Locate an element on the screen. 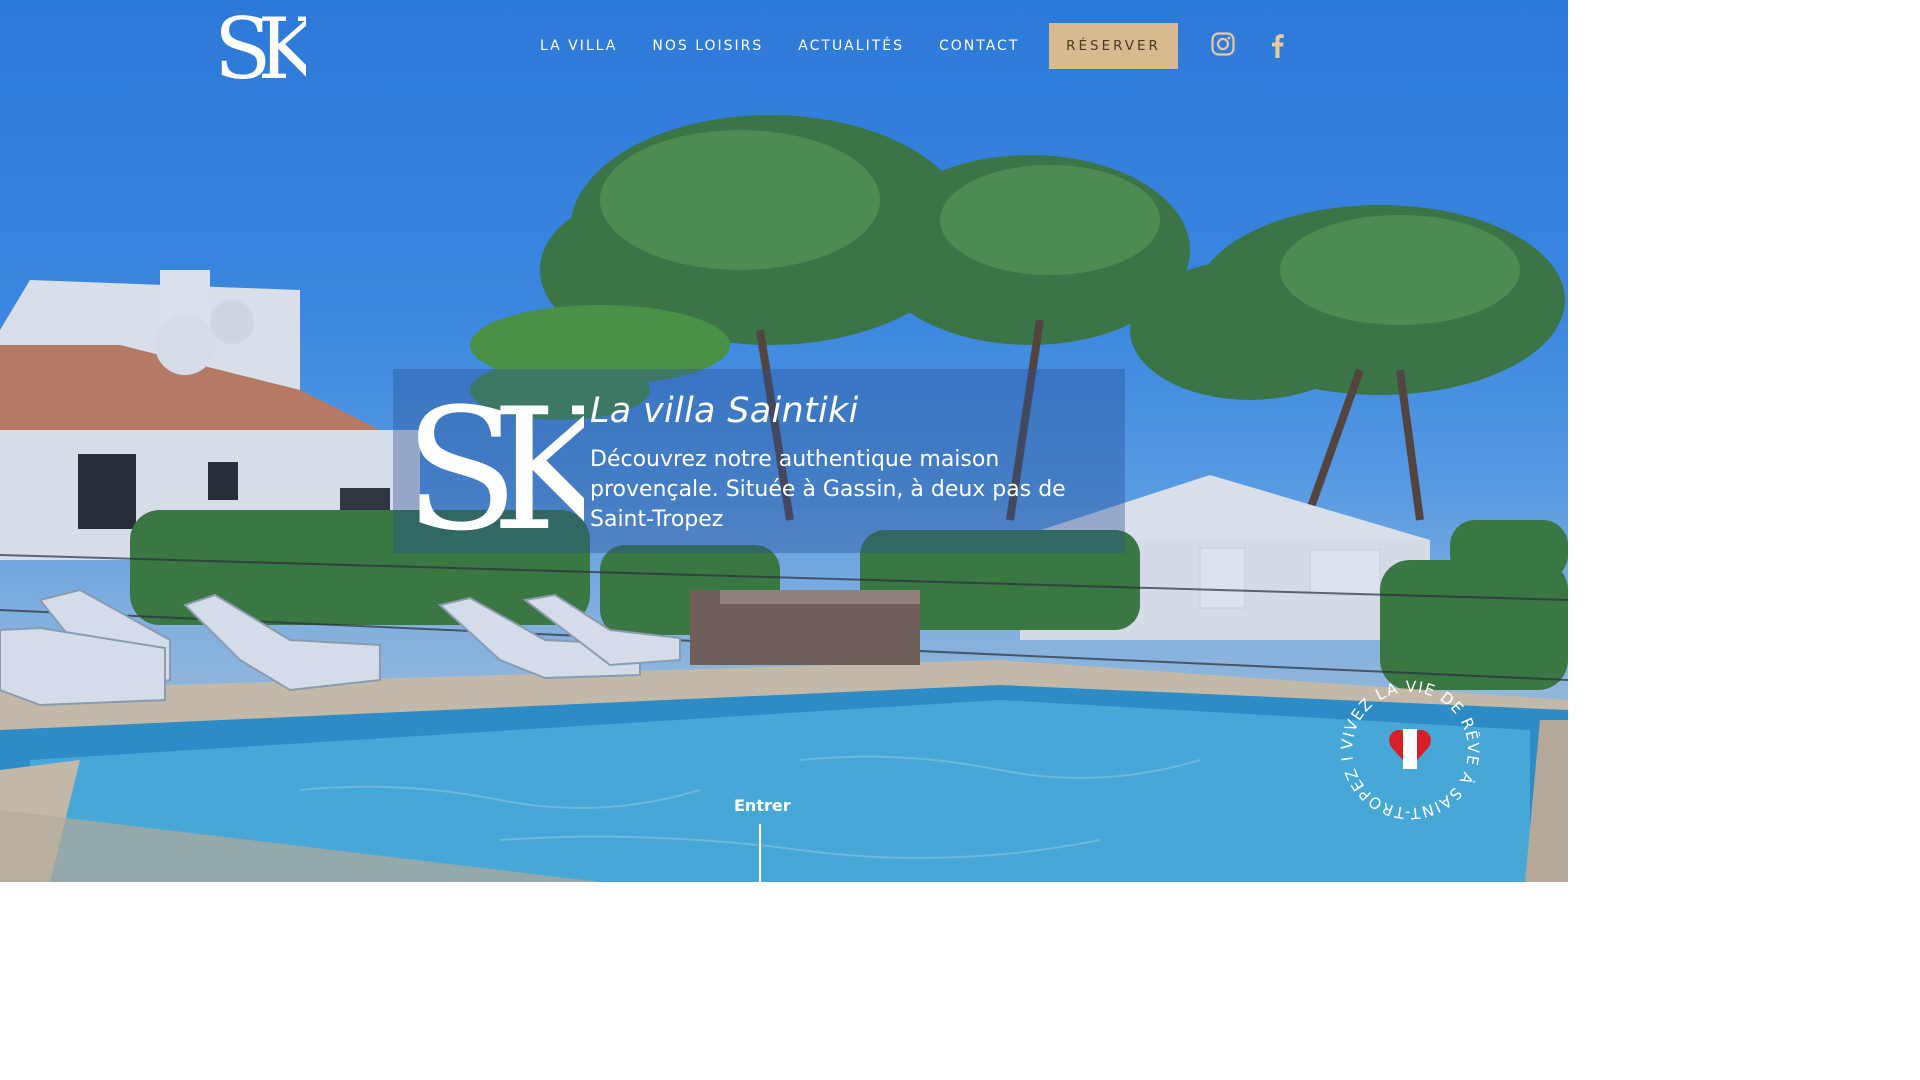 The image size is (1920, 1080). heart-icon is located at coordinates (1410, 749).